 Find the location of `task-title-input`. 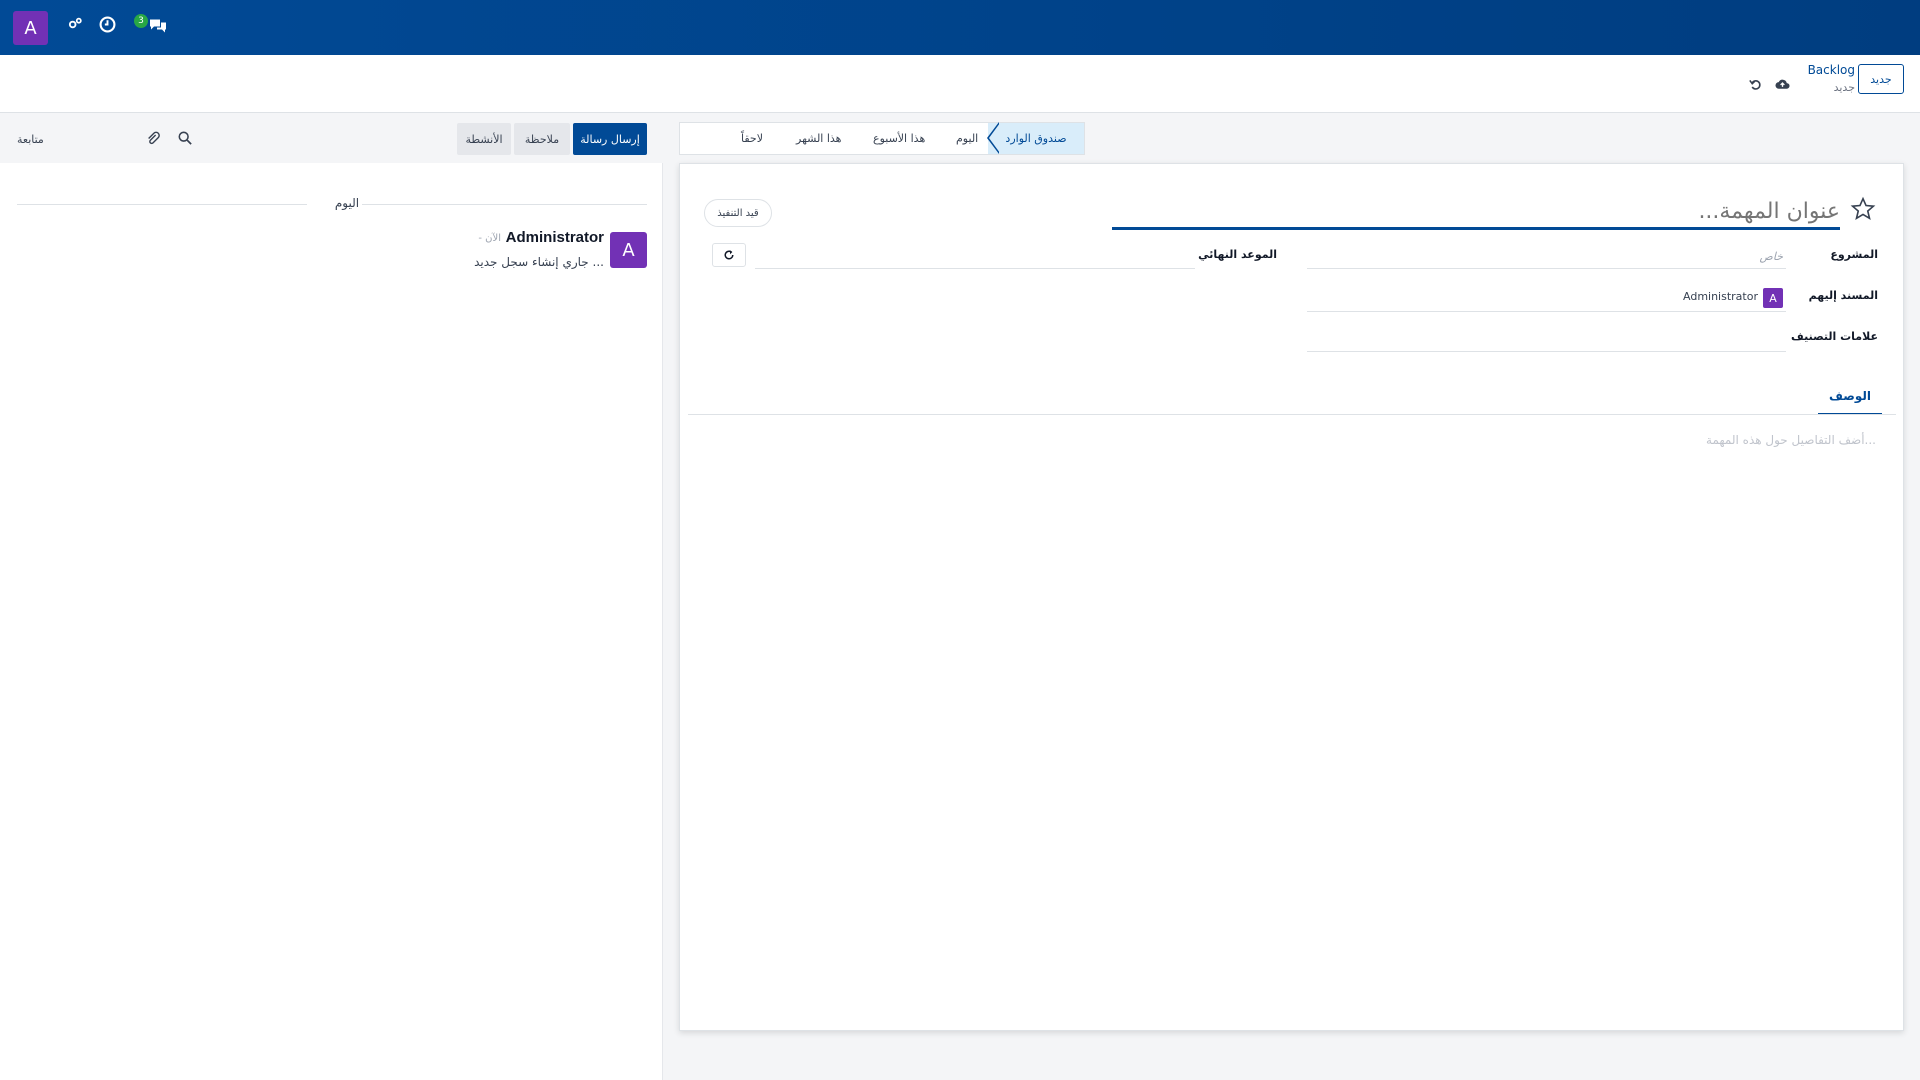

task-title-input is located at coordinates (1476, 213).